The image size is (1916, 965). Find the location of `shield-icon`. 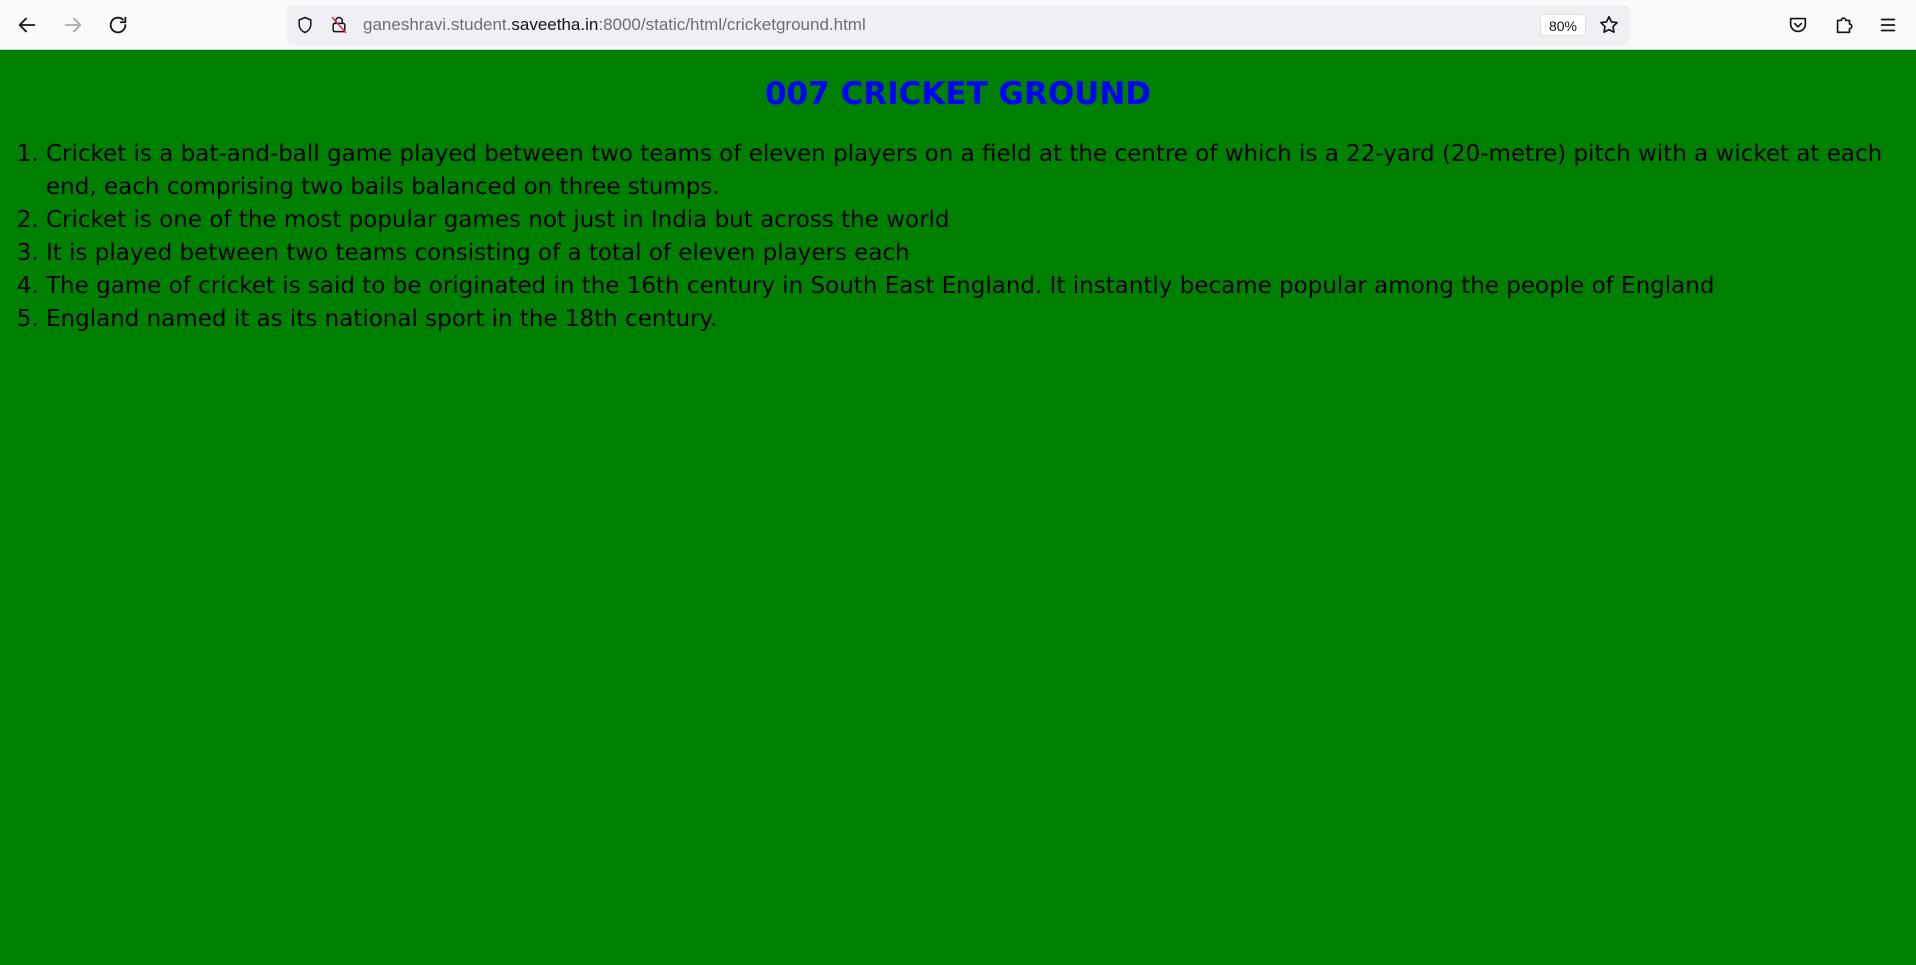

shield-icon is located at coordinates (305, 25).